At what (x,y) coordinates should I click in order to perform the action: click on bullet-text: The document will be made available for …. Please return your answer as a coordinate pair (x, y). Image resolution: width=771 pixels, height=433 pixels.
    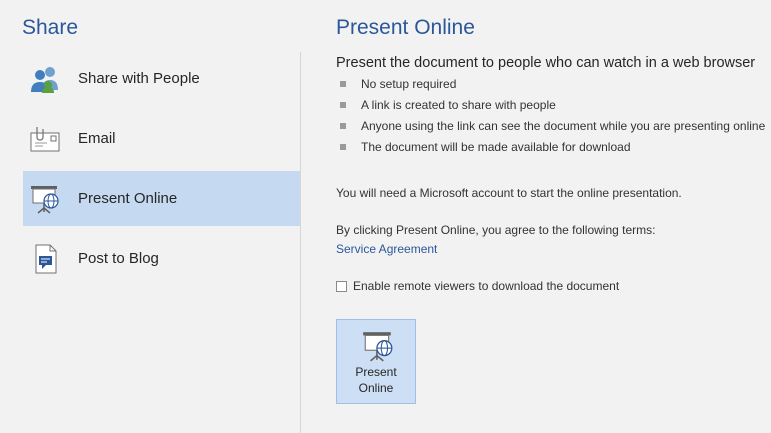
    Looking at the image, I should click on (496, 147).